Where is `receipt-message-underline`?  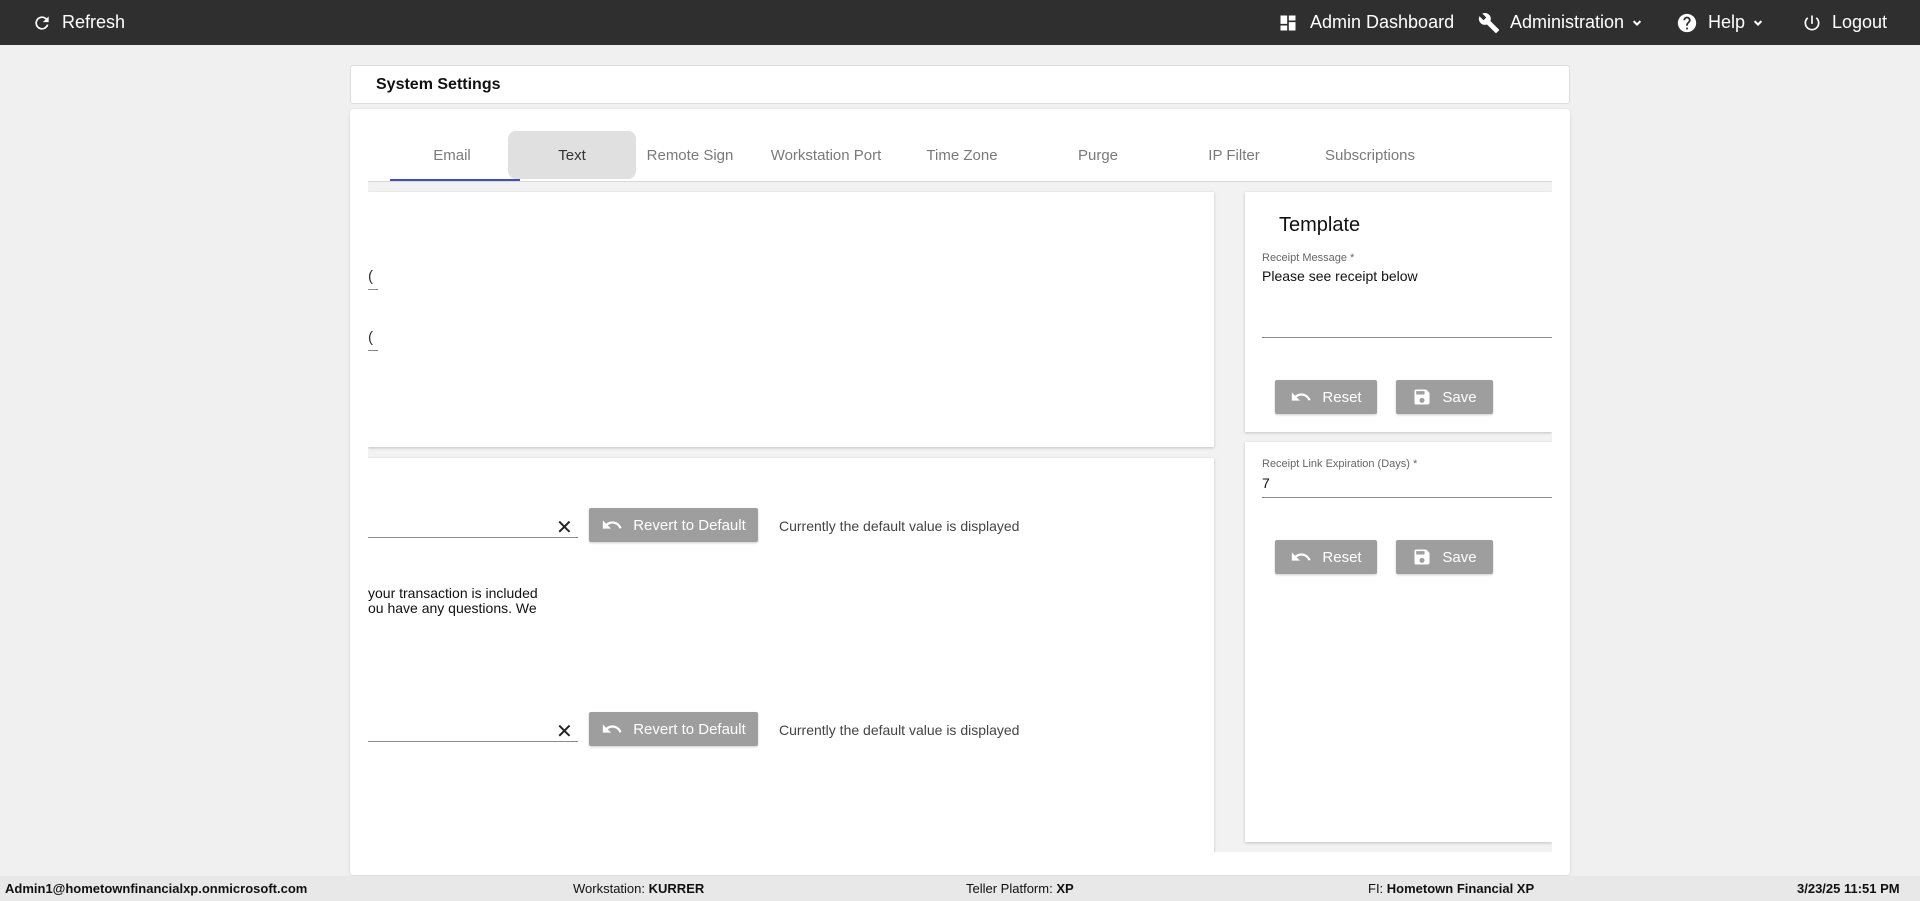
receipt-message-underline is located at coordinates (1407, 337).